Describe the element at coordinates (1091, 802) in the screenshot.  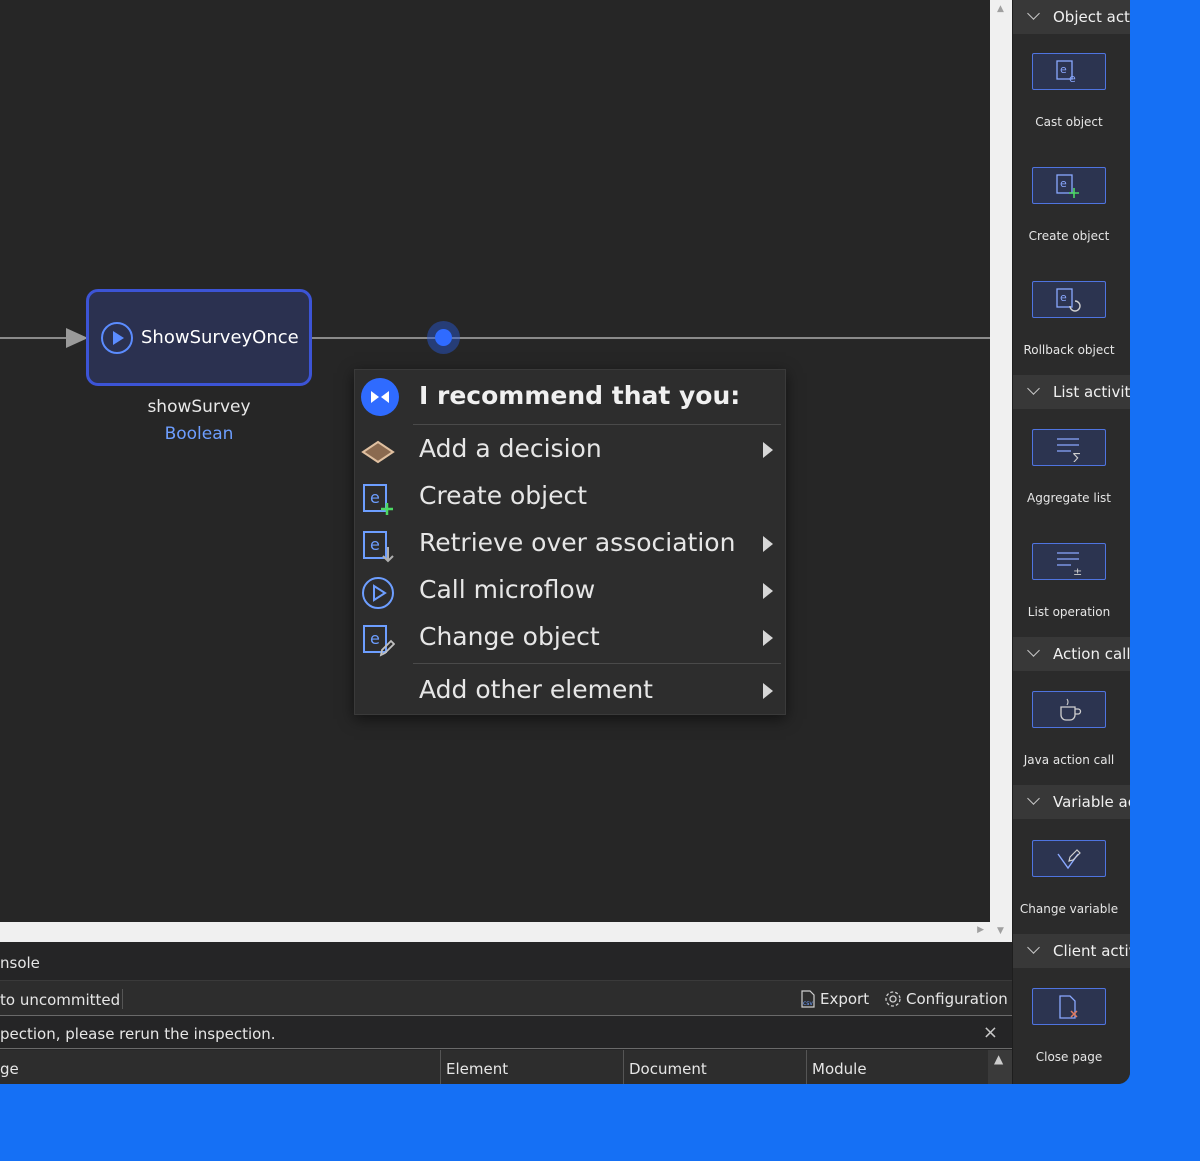
I see `category-label: Variable act` at that location.